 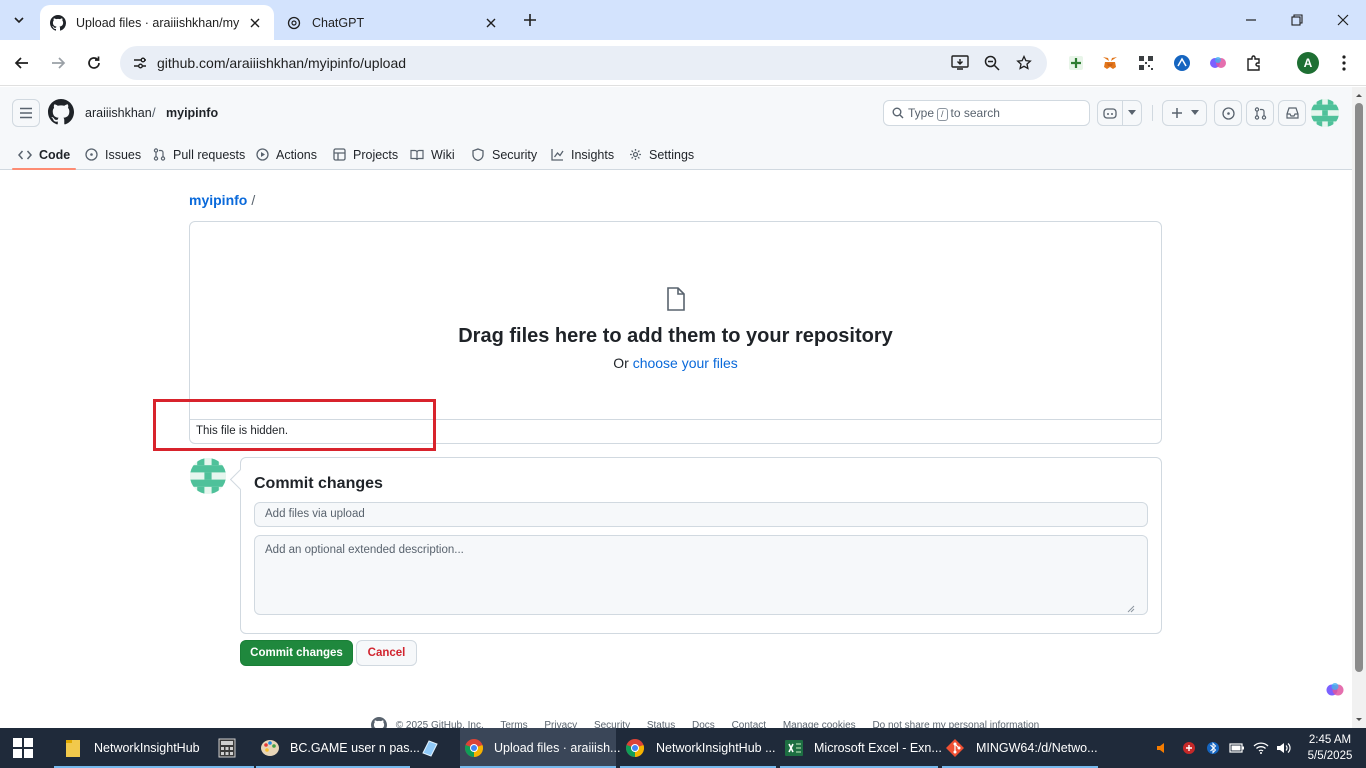 What do you see at coordinates (1284, 748) in the screenshot?
I see `speaker-icon` at bounding box center [1284, 748].